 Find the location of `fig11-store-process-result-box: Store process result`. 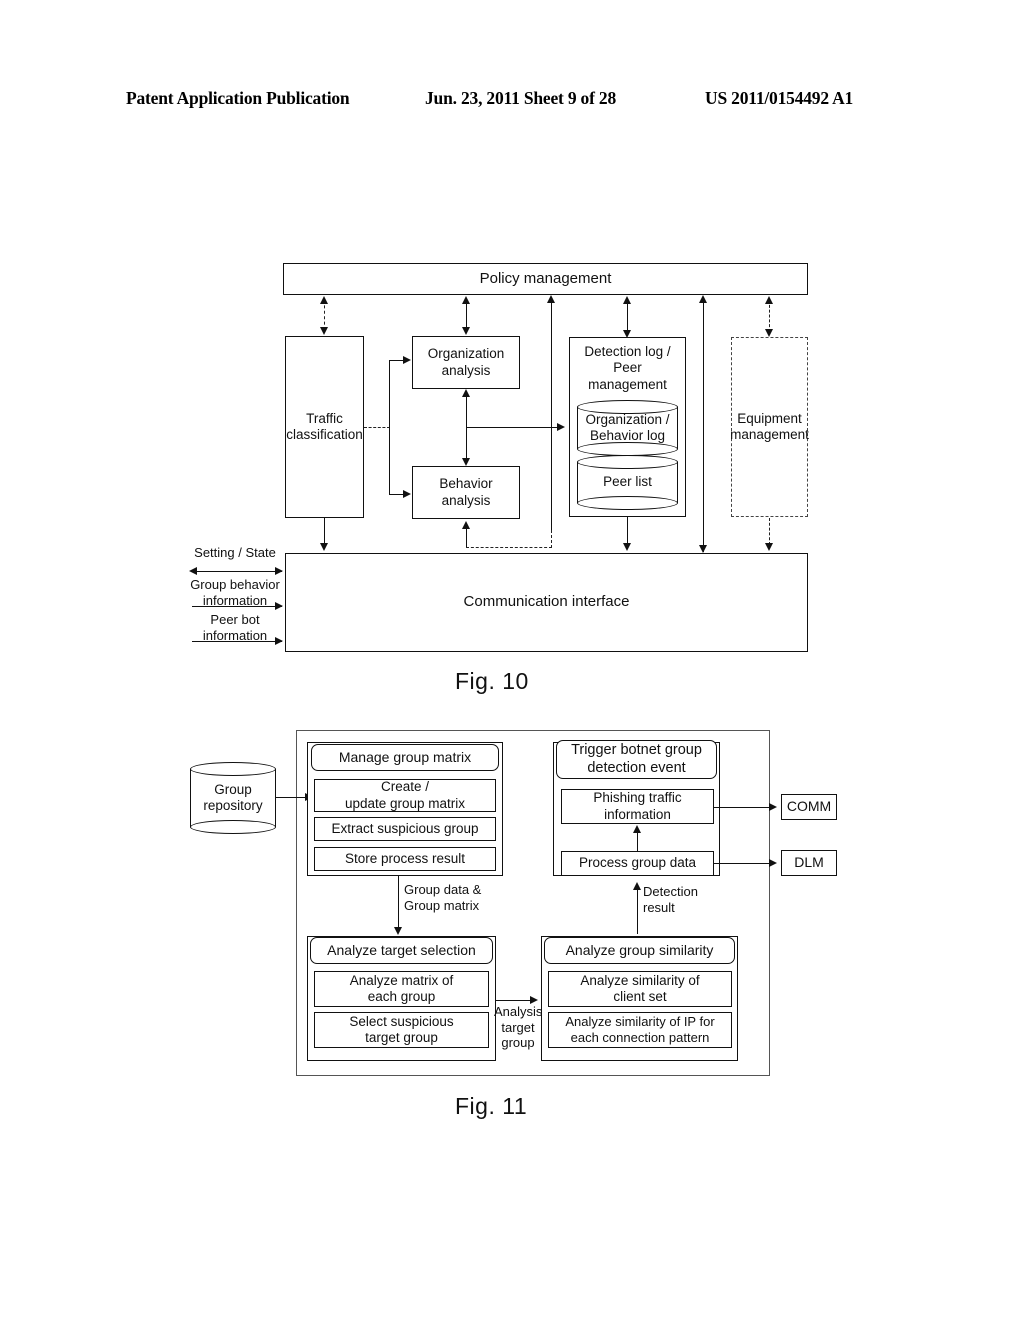

fig11-store-process-result-box: Store process result is located at coordinates (405, 859).